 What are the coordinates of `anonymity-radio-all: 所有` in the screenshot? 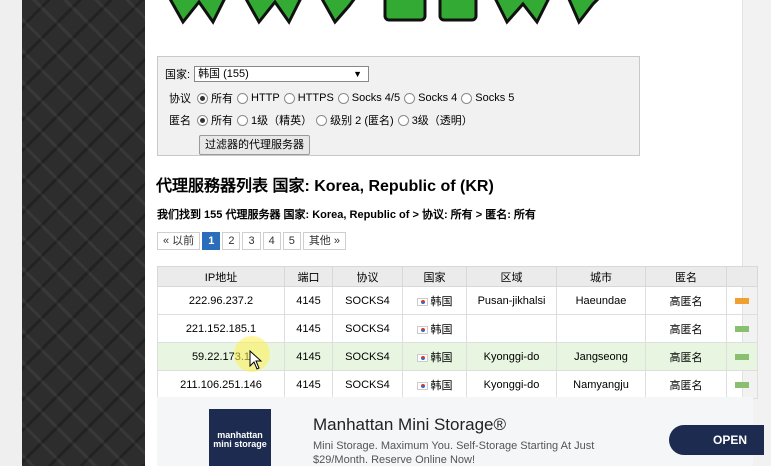 It's located at (215, 120).